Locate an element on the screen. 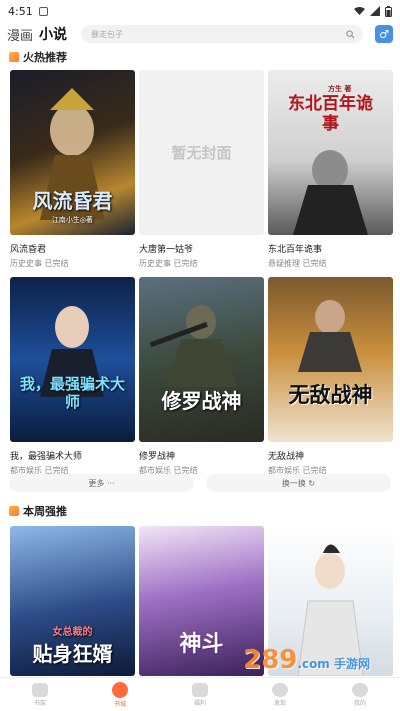 The width and height of the screenshot is (400, 711). bookstore-icon is located at coordinates (120, 689).